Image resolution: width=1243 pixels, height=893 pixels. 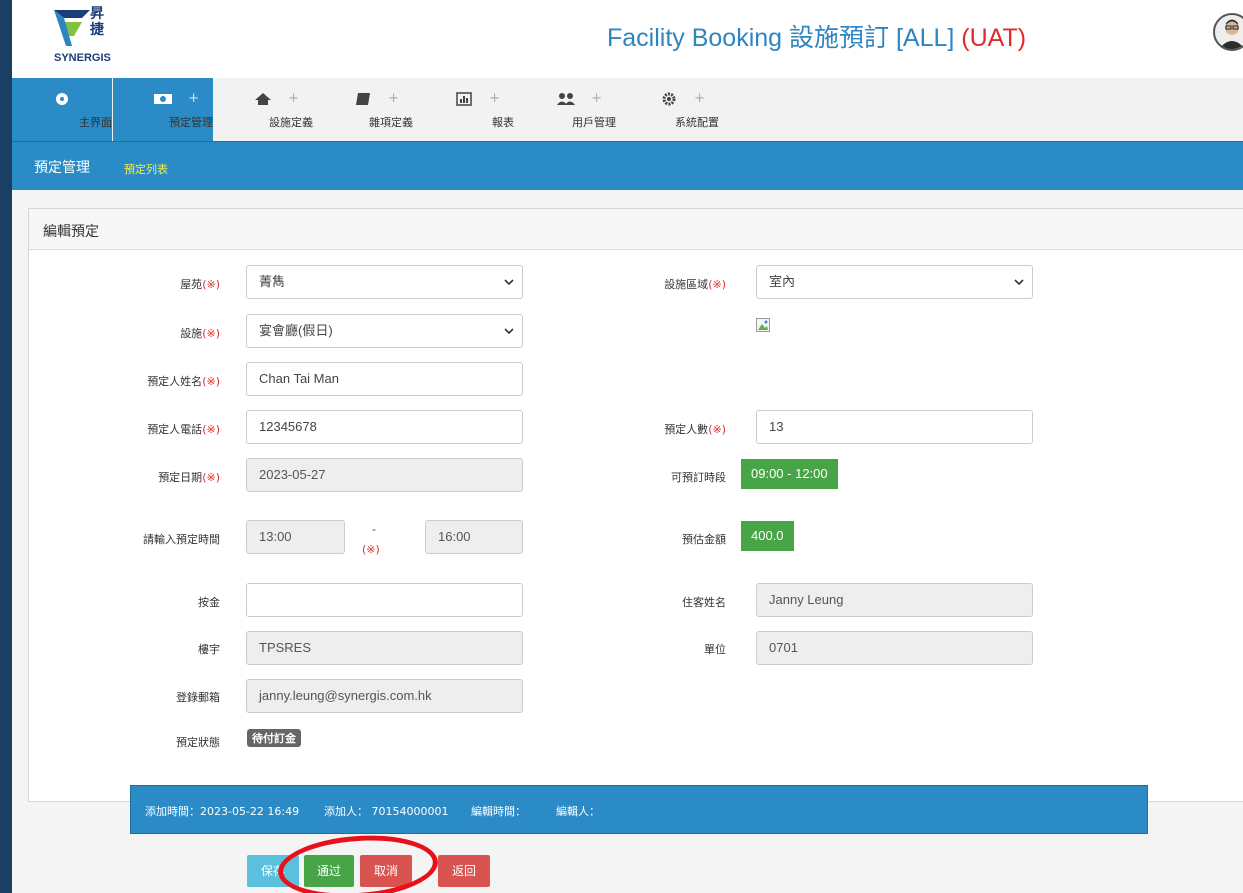 What do you see at coordinates (789, 474) in the screenshot?
I see `available-slot-chip: 09:00 - 12:00` at bounding box center [789, 474].